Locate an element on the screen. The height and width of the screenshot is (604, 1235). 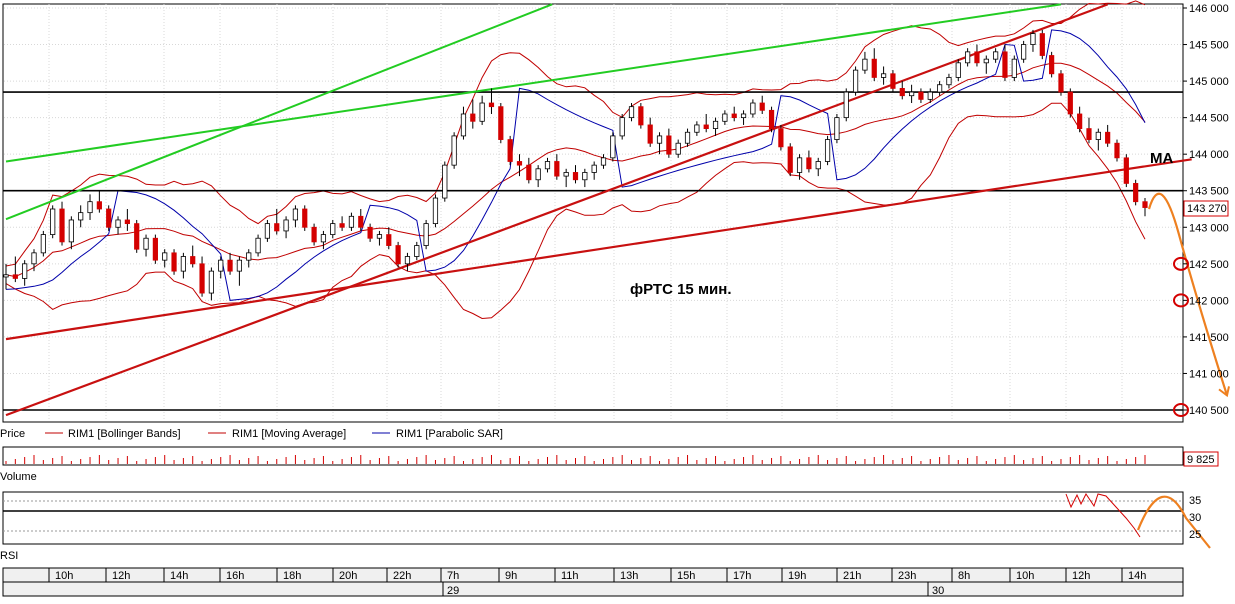
volume-panel is located at coordinates (593, 456).